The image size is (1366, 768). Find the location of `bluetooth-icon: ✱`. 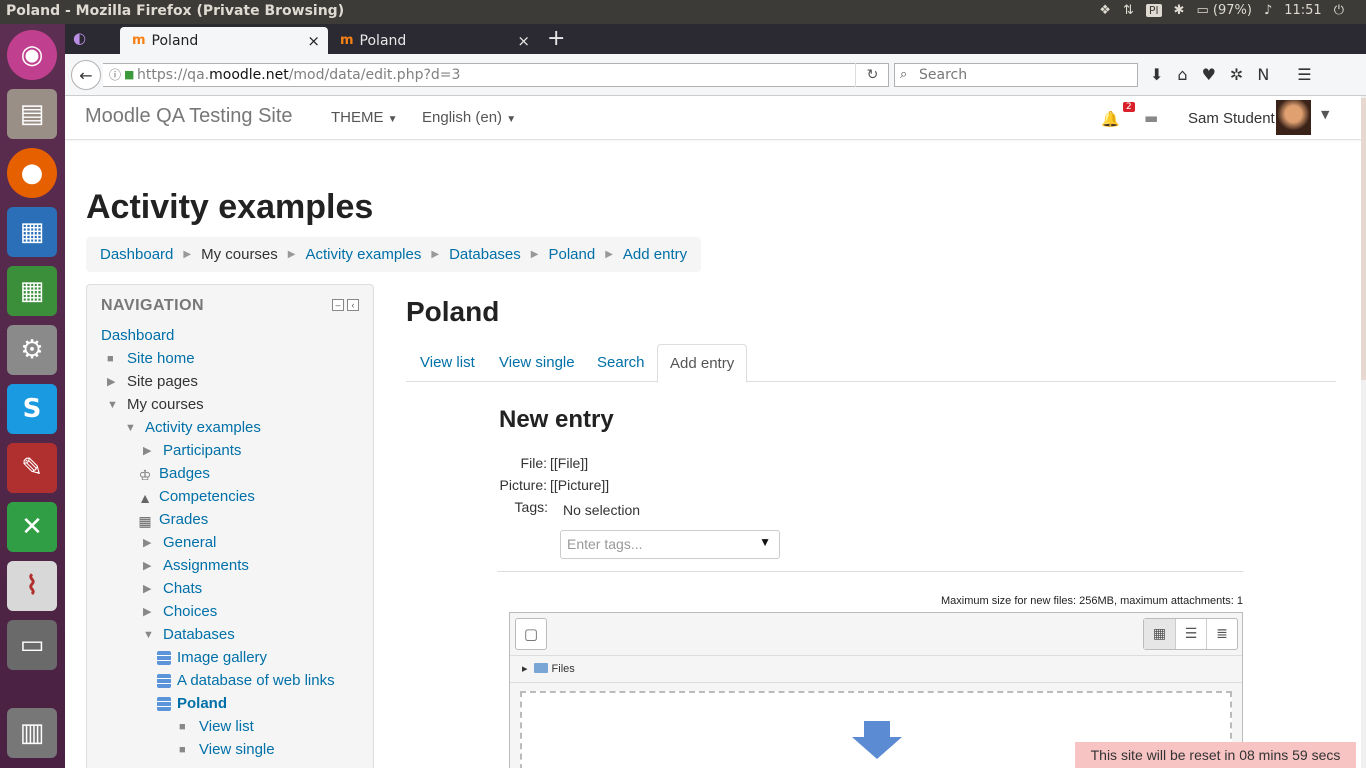

bluetooth-icon: ✱ is located at coordinates (1179, 10).